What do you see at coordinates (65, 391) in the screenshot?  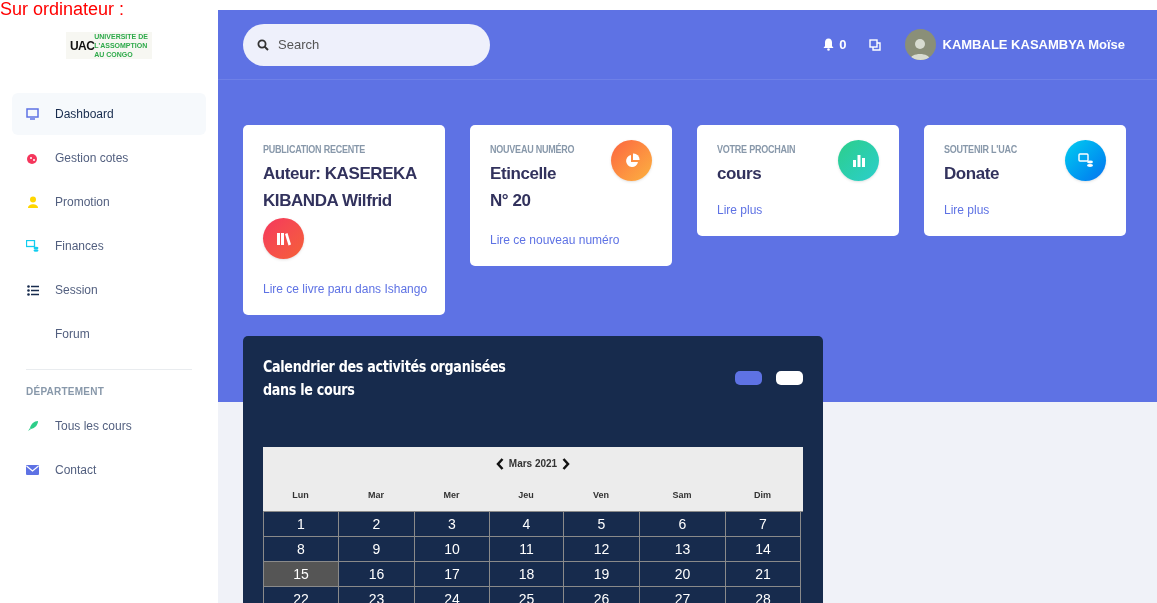 I see `section-heading: DÉPARTEMENT` at bounding box center [65, 391].